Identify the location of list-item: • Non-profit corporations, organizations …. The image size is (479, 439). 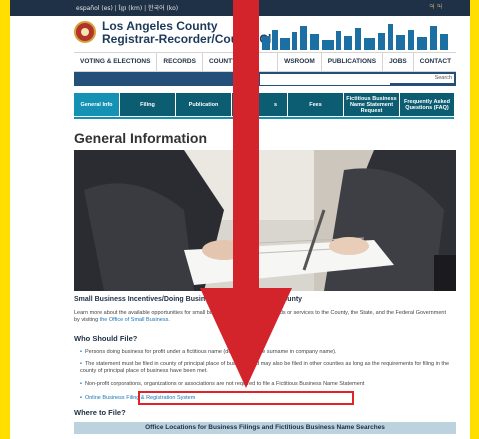
(222, 384).